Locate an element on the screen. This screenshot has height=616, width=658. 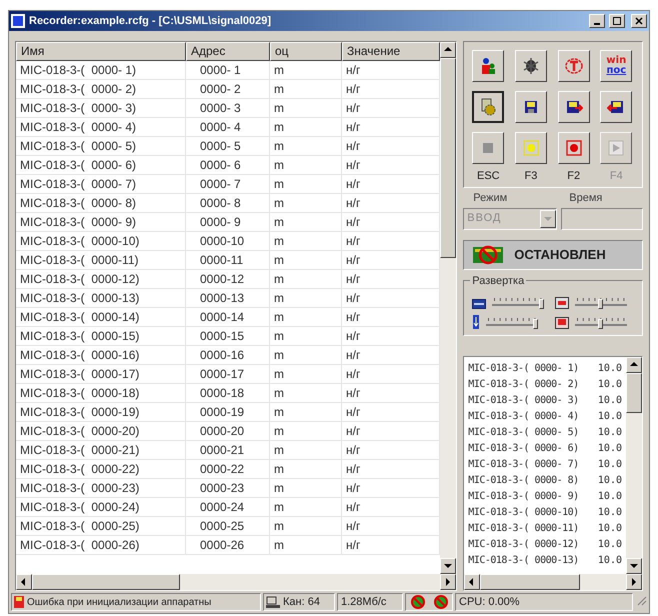
list-item-name: MIC-018-3-( 0000- 1) is located at coordinates (523, 369).